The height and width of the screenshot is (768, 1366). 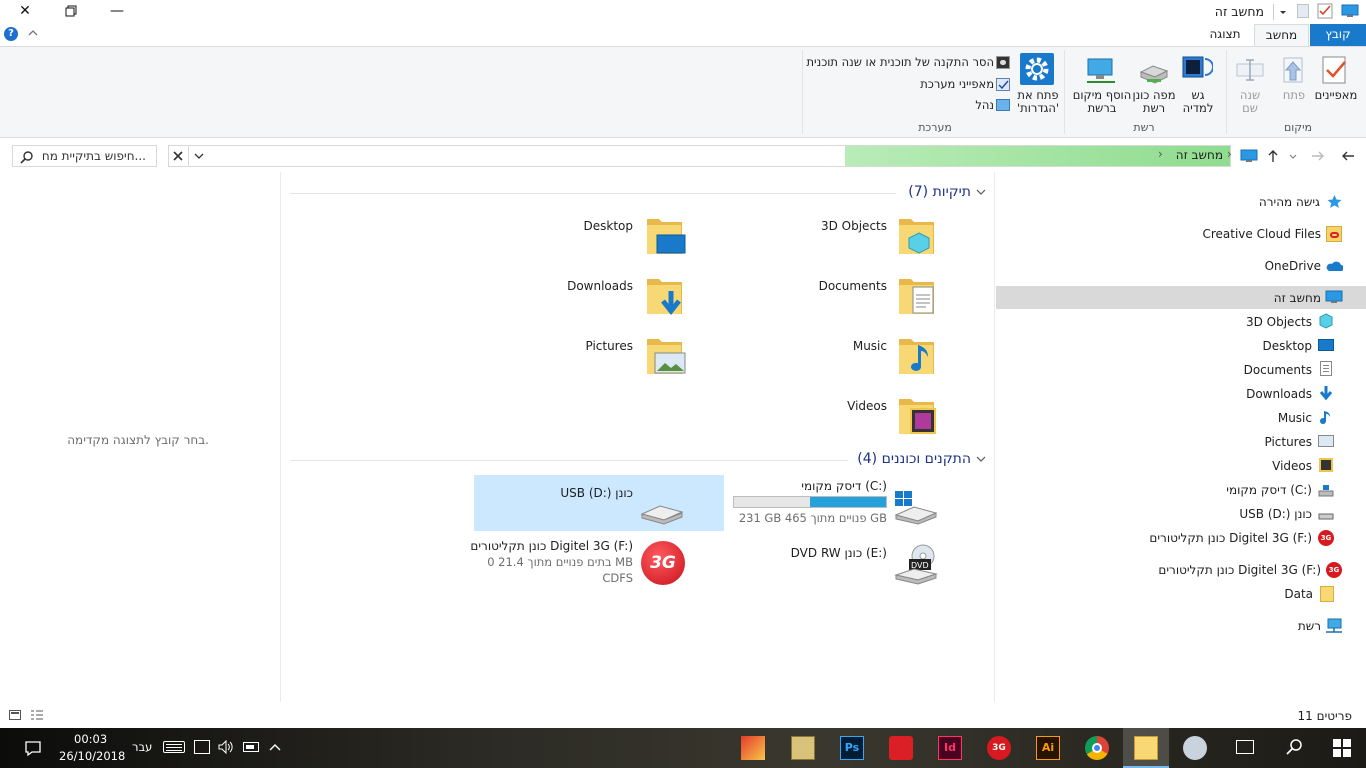 What do you see at coordinates (202, 747) in the screenshot?
I see `network-tray-icon` at bounding box center [202, 747].